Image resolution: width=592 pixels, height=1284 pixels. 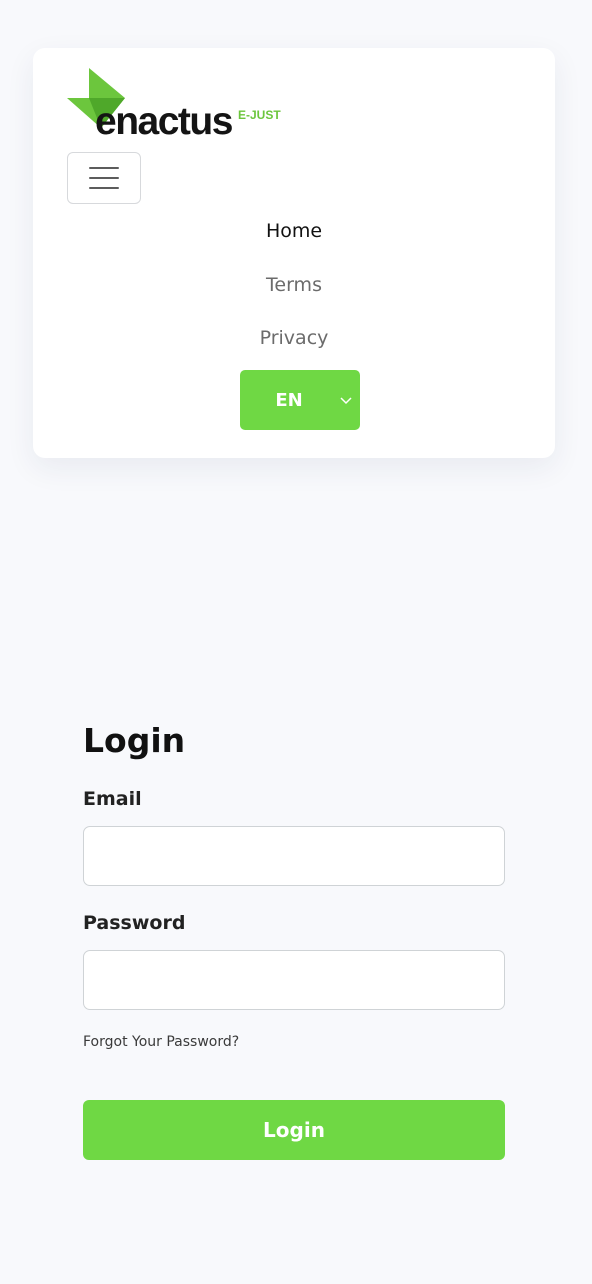 What do you see at coordinates (294, 856) in the screenshot?
I see `email-input` at bounding box center [294, 856].